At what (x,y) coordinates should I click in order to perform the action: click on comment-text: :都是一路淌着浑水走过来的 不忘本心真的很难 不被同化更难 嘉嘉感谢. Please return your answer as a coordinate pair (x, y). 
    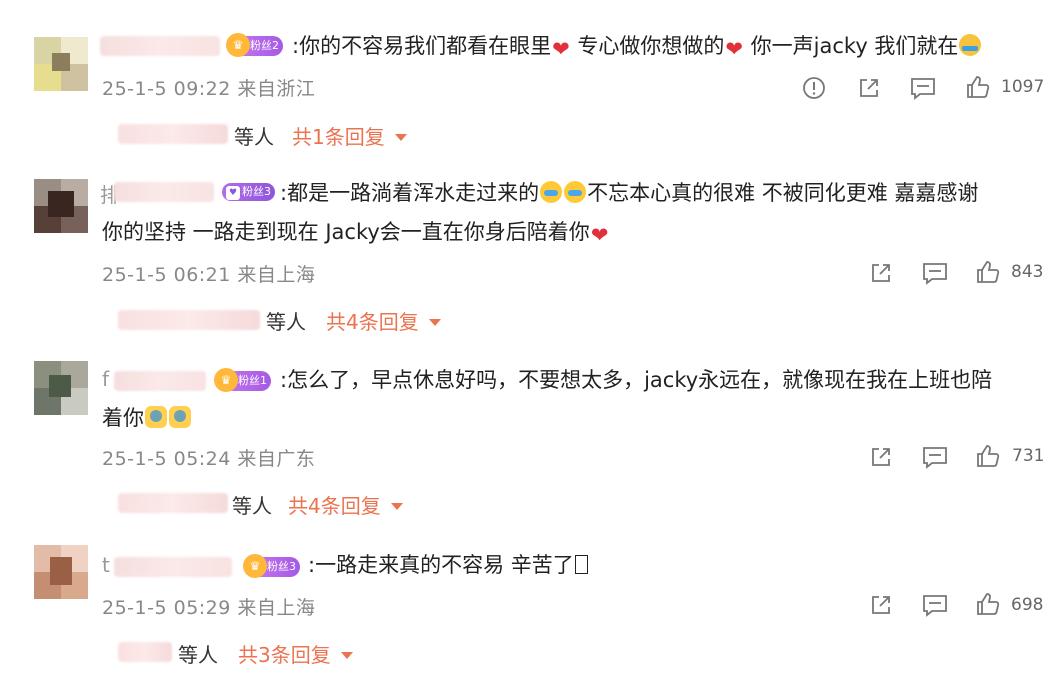
    Looking at the image, I should click on (629, 193).